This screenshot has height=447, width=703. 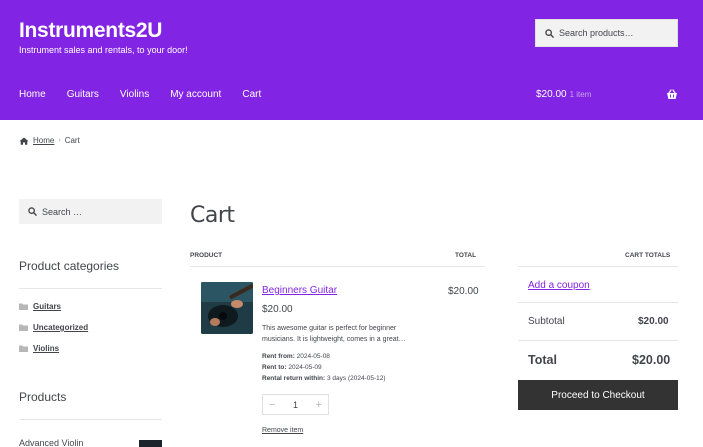 I want to click on subtotal-value: $20.00, so click(x=653, y=321).